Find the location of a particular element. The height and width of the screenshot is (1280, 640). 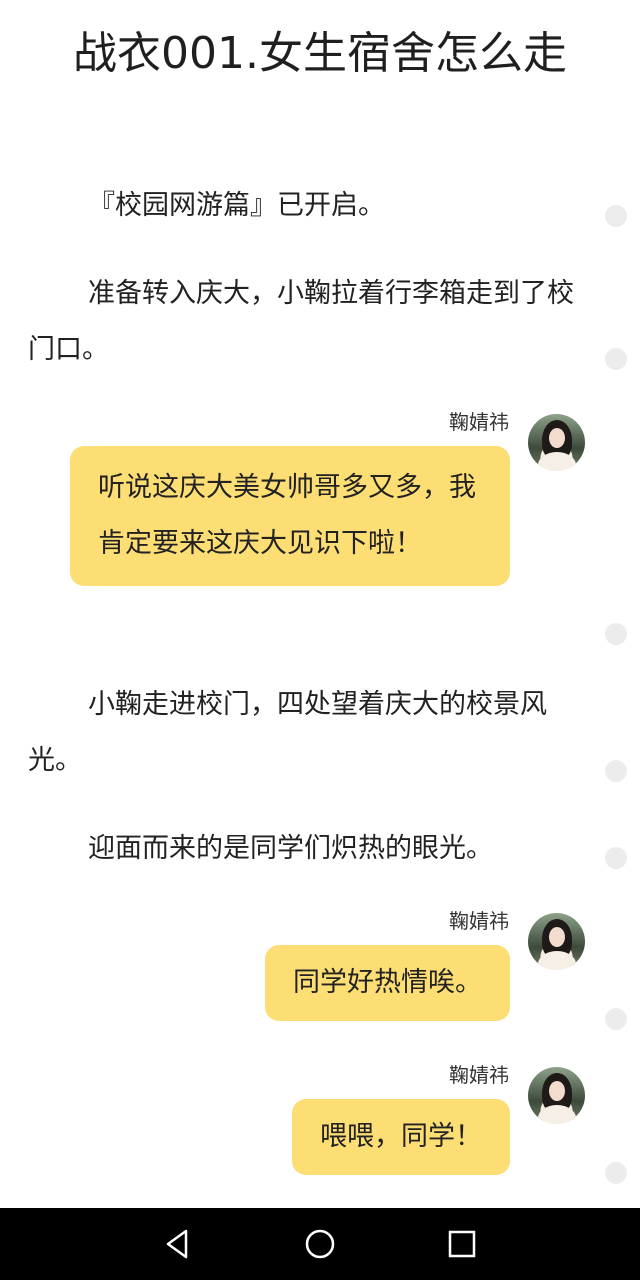

chapter-title: 战衣001.女生宿舍怎么走 is located at coordinates (320, 53).